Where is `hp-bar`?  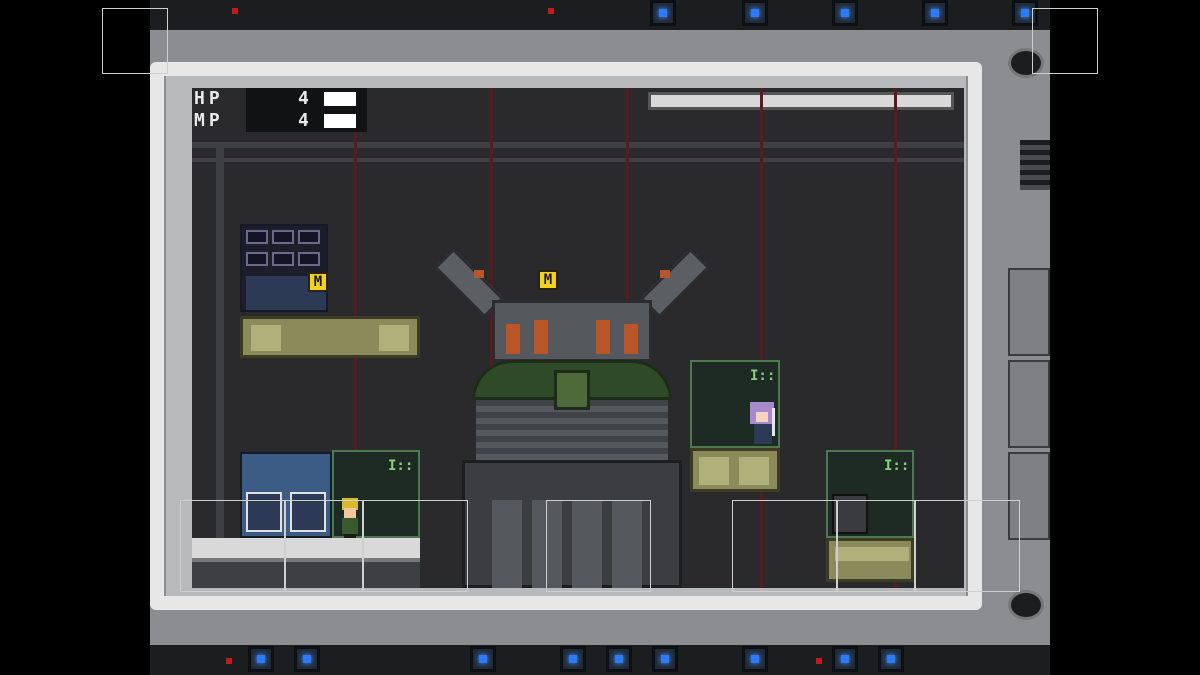 hp-bar is located at coordinates (340, 99).